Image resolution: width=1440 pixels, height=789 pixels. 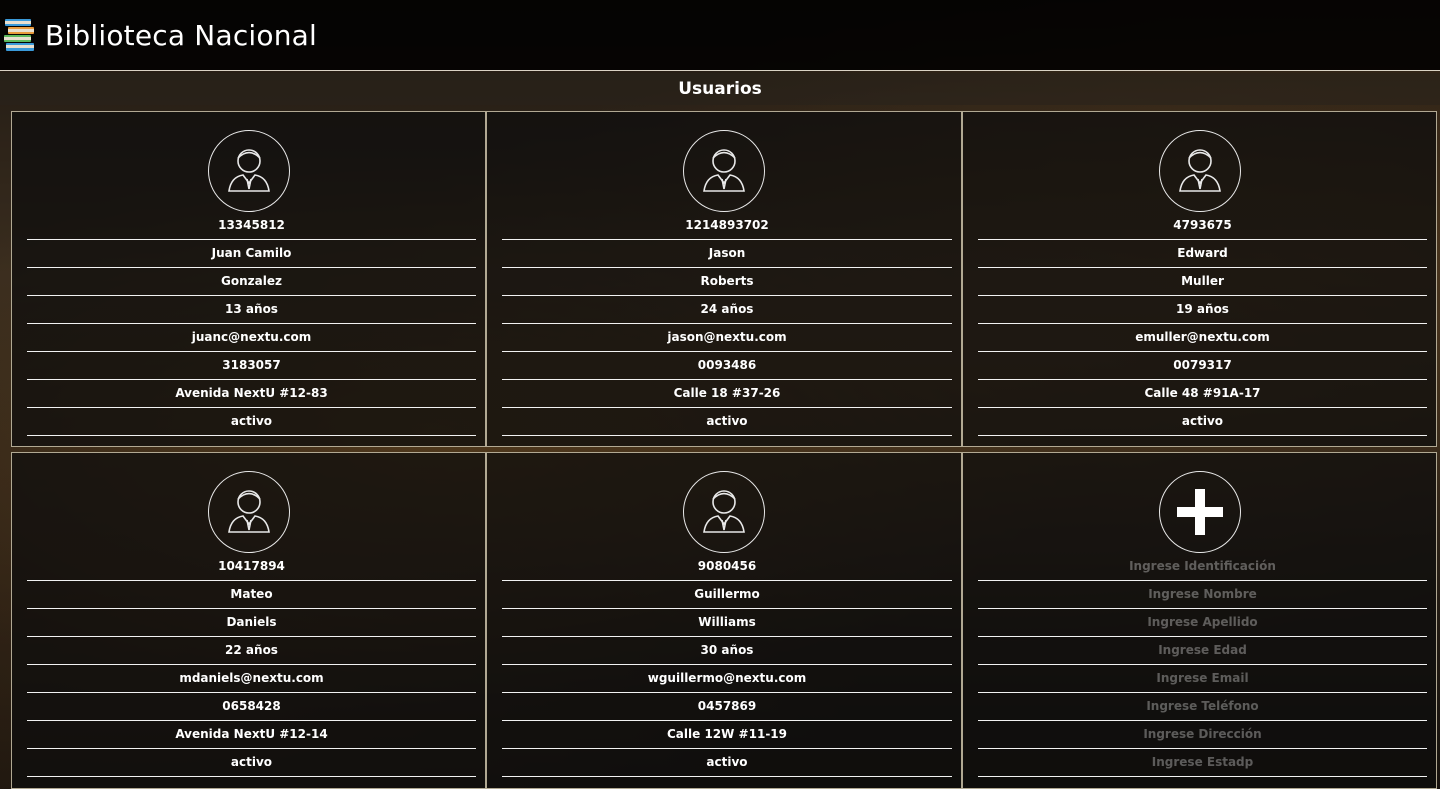 What do you see at coordinates (1202, 734) in the screenshot?
I see `address-input` at bounding box center [1202, 734].